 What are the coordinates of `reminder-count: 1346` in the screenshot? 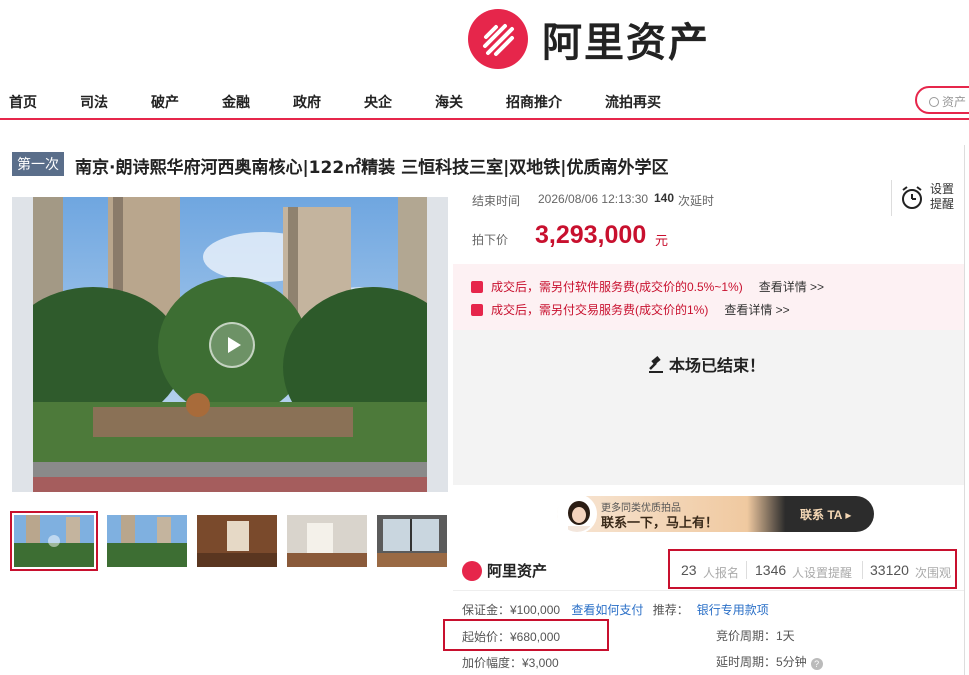 It's located at (771, 570).